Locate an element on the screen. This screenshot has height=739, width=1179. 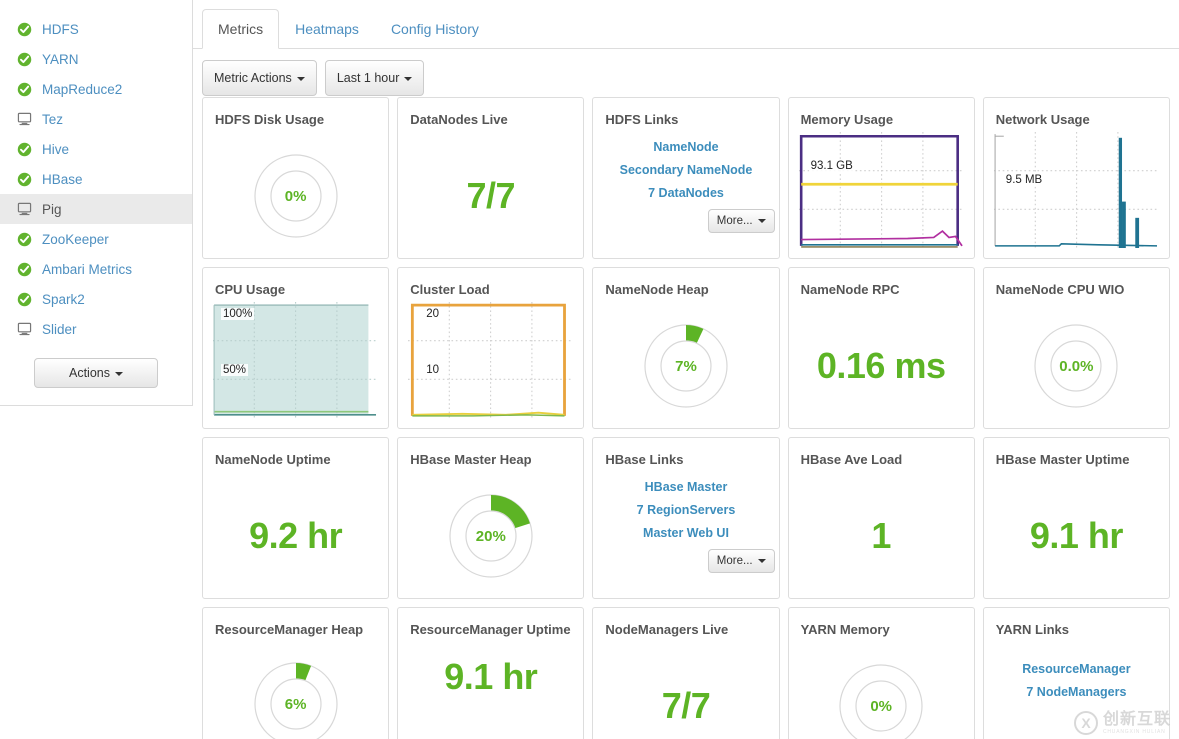
widget-cpu-usage: CPU Usage 100% 50% is located at coordinates (296, 348).